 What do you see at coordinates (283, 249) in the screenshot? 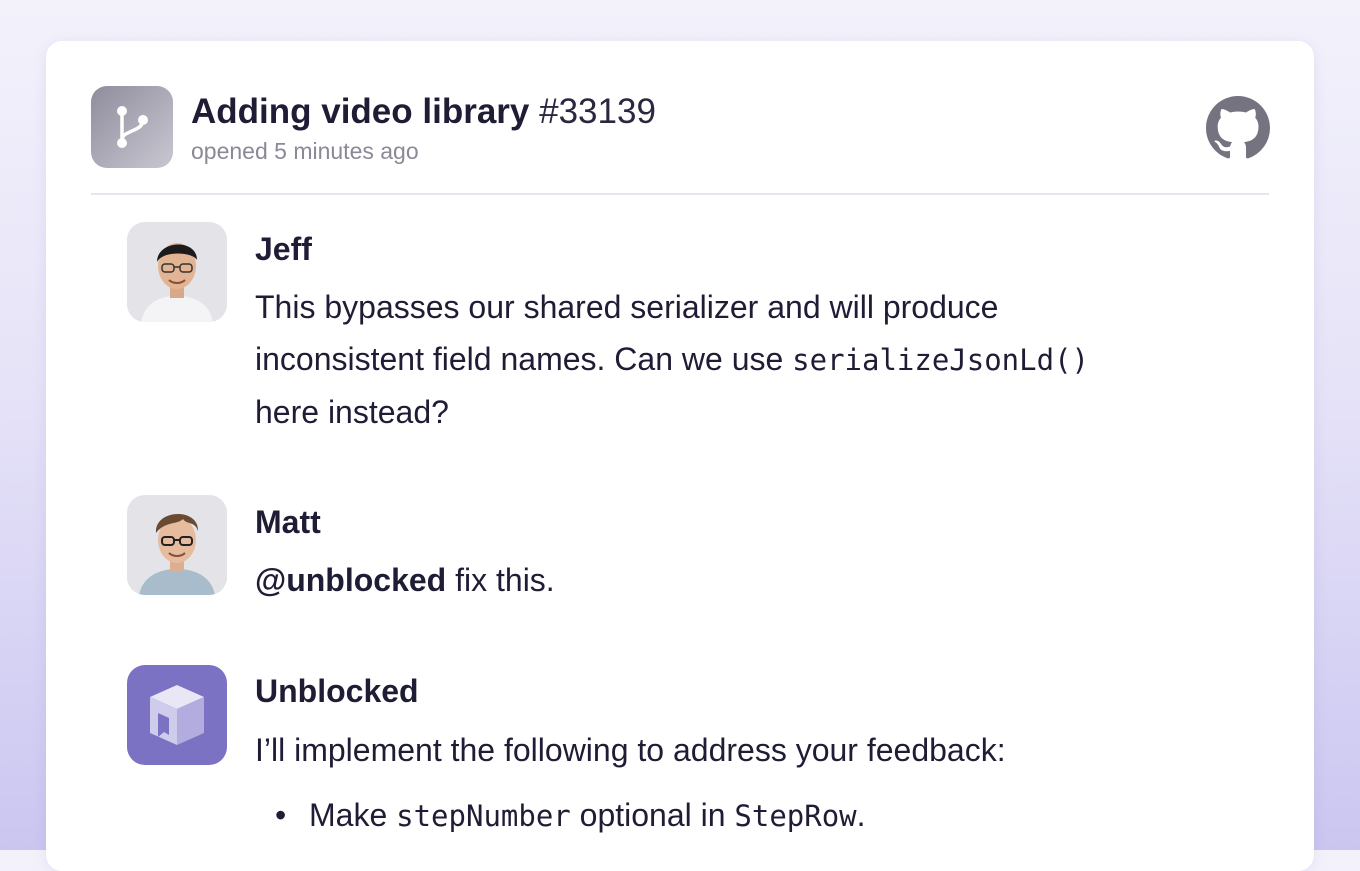
I see `comment-author: Jeff` at bounding box center [283, 249].